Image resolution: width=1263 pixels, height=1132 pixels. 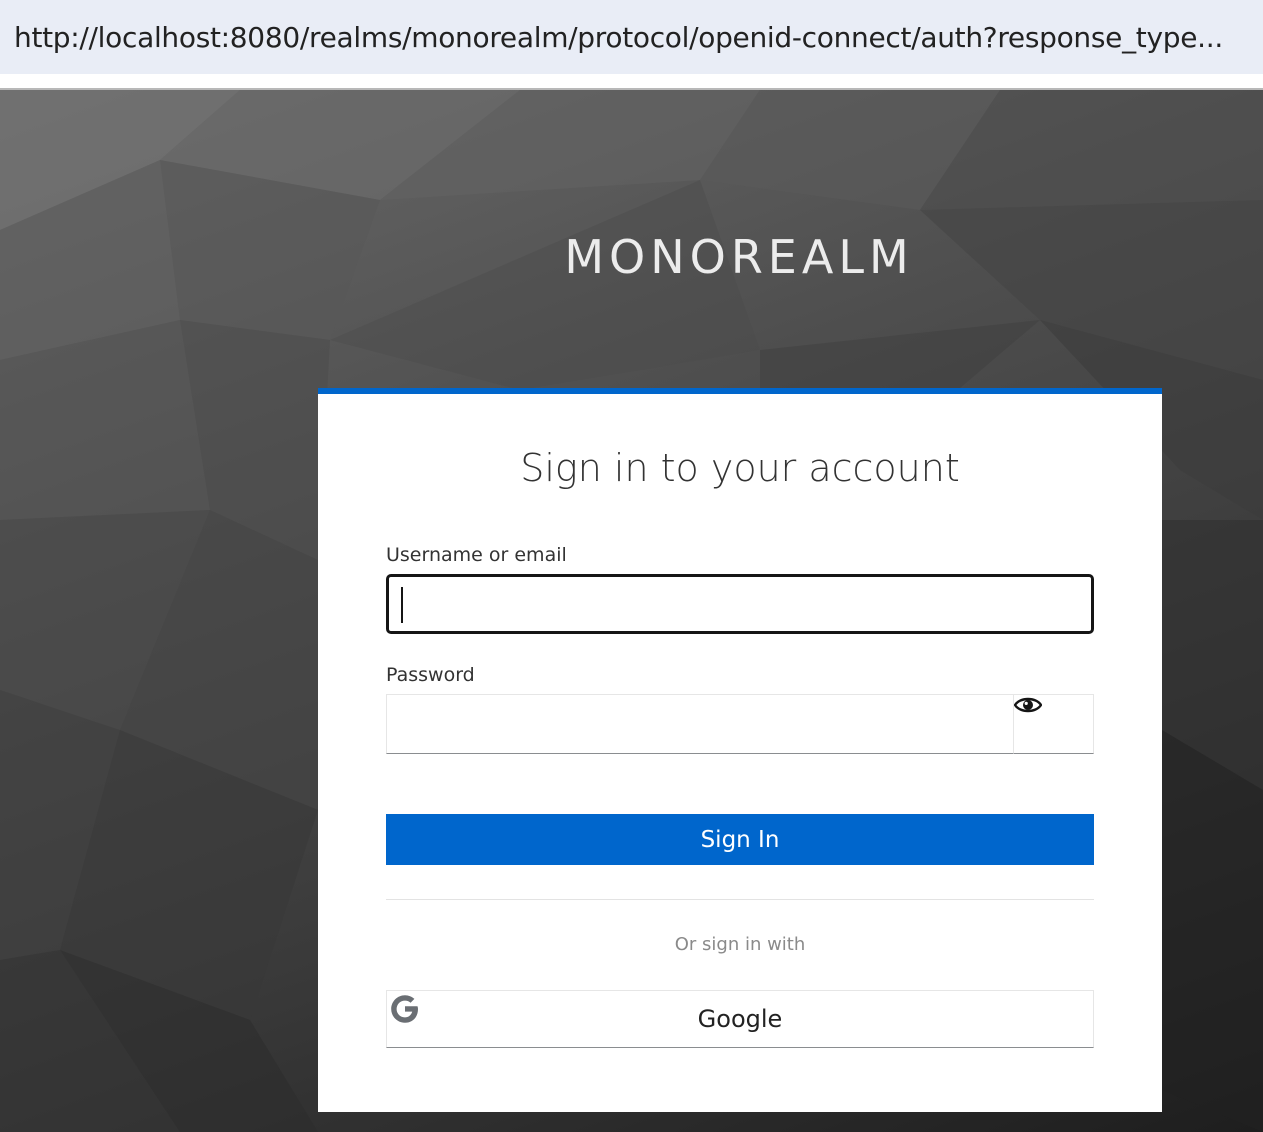 I want to click on google-sign-in-button: Google, so click(x=740, y=1019).